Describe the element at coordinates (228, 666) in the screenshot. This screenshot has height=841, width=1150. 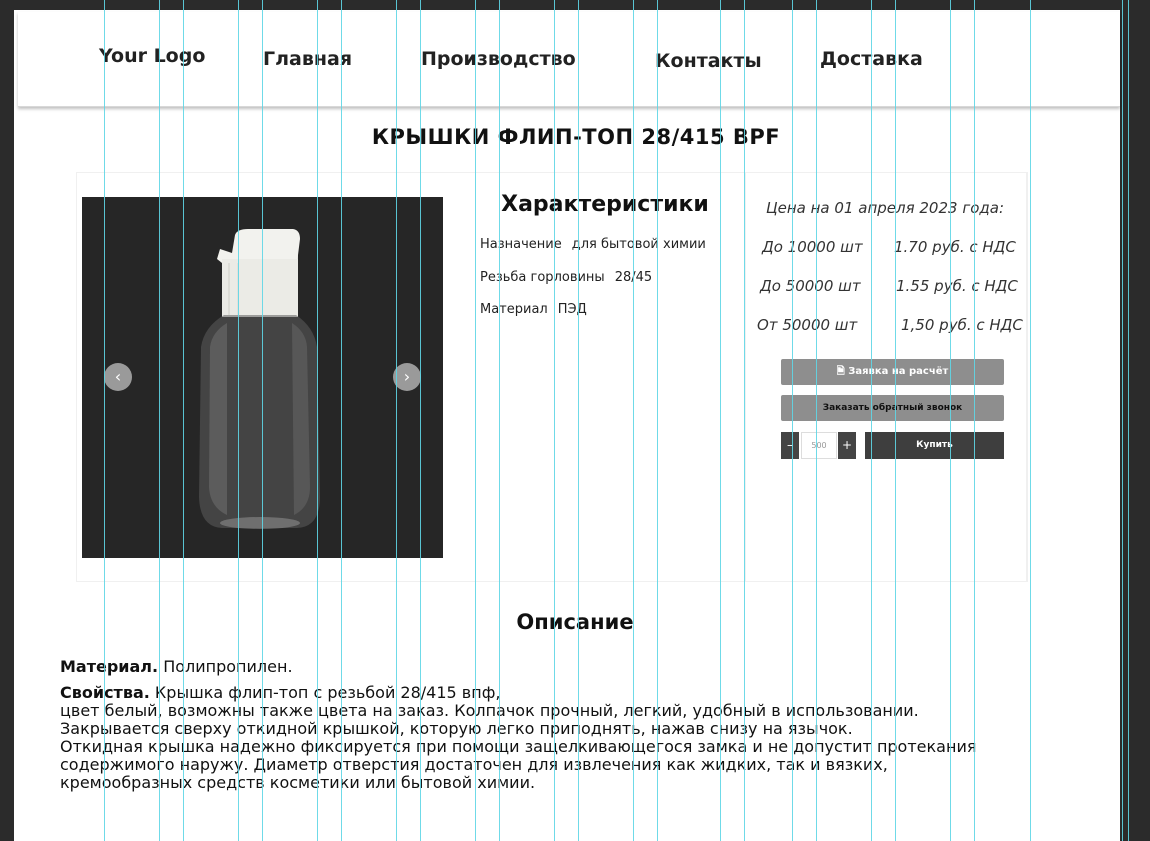
I see `material-text: Полипропилен.` at that location.